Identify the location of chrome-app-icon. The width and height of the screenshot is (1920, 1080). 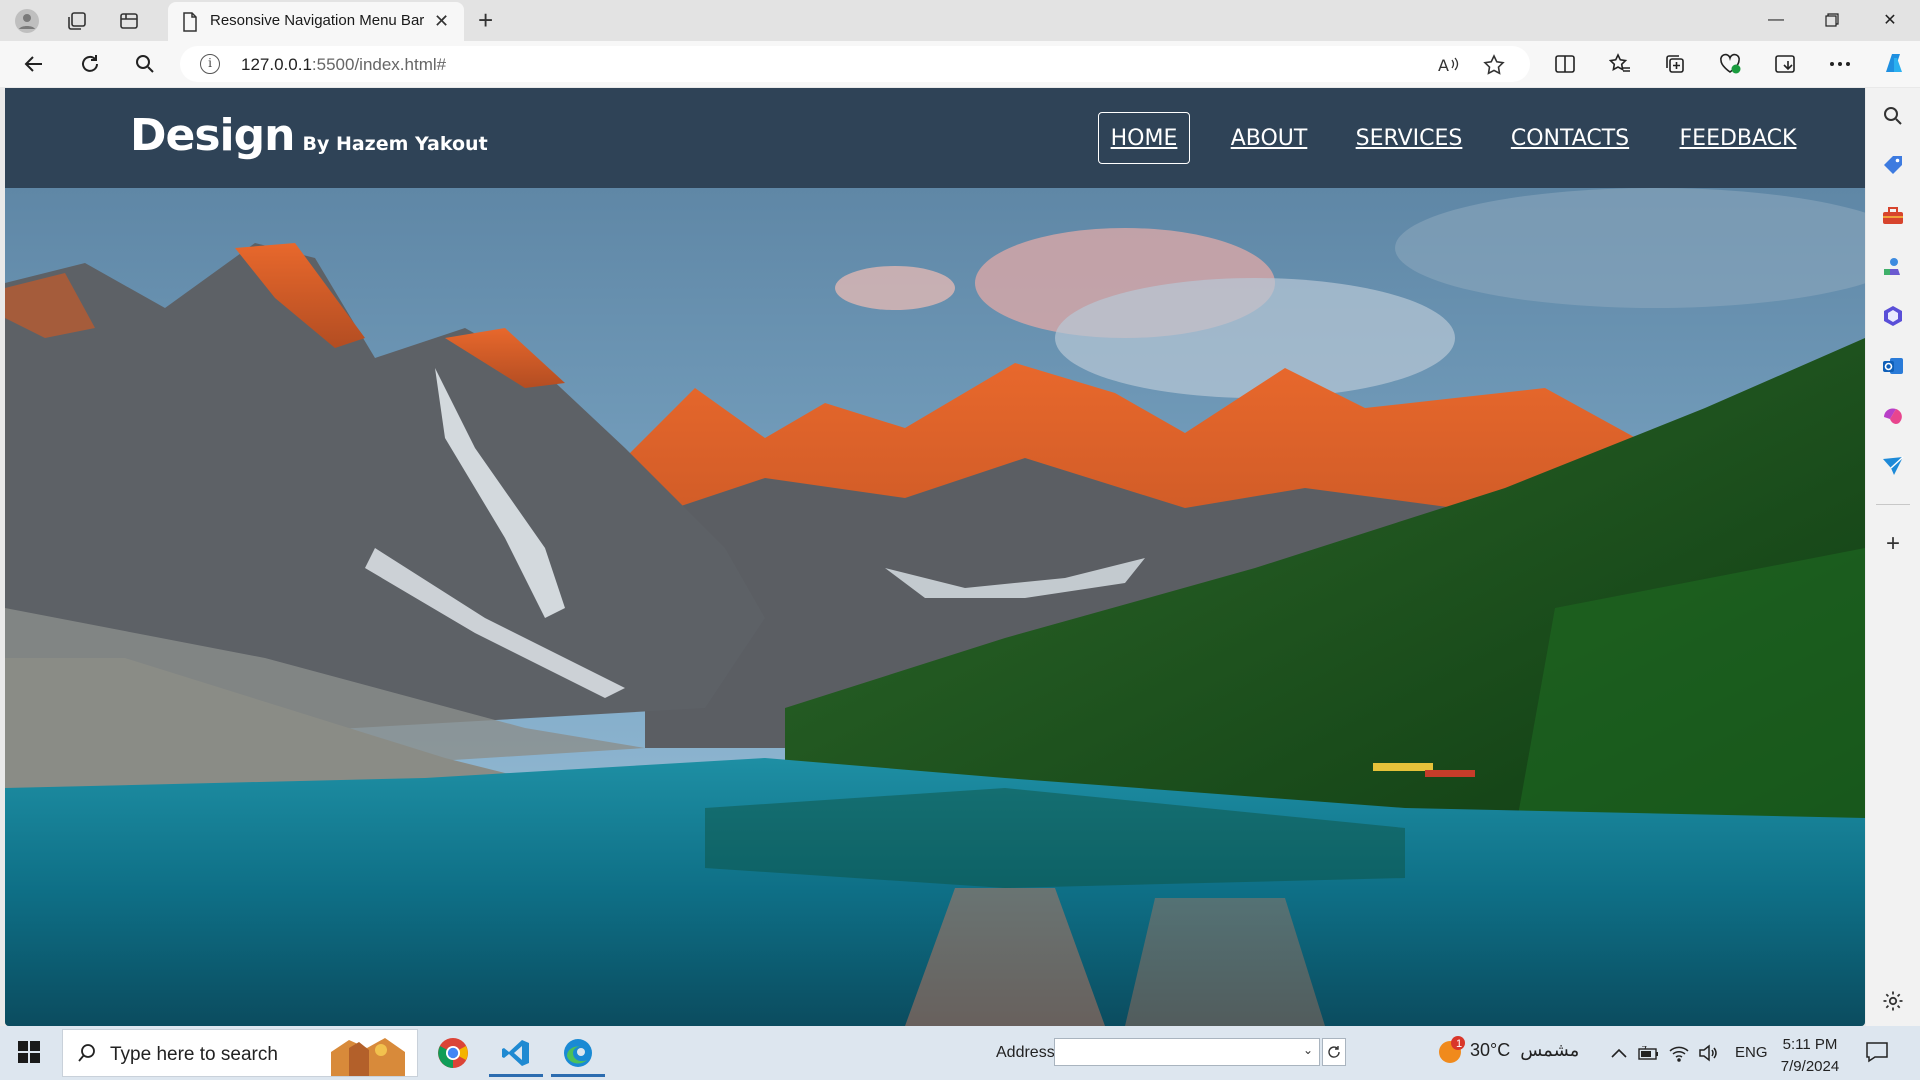
(453, 1053).